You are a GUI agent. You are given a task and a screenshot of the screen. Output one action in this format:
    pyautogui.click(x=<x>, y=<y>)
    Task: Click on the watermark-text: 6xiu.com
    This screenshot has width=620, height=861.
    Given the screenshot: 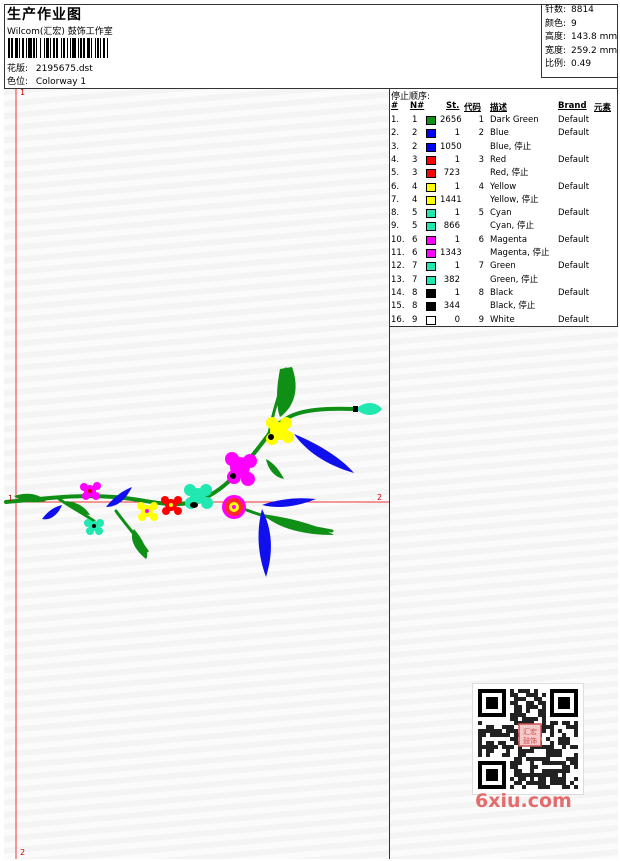 What is the action you would take?
    pyautogui.click(x=523, y=801)
    